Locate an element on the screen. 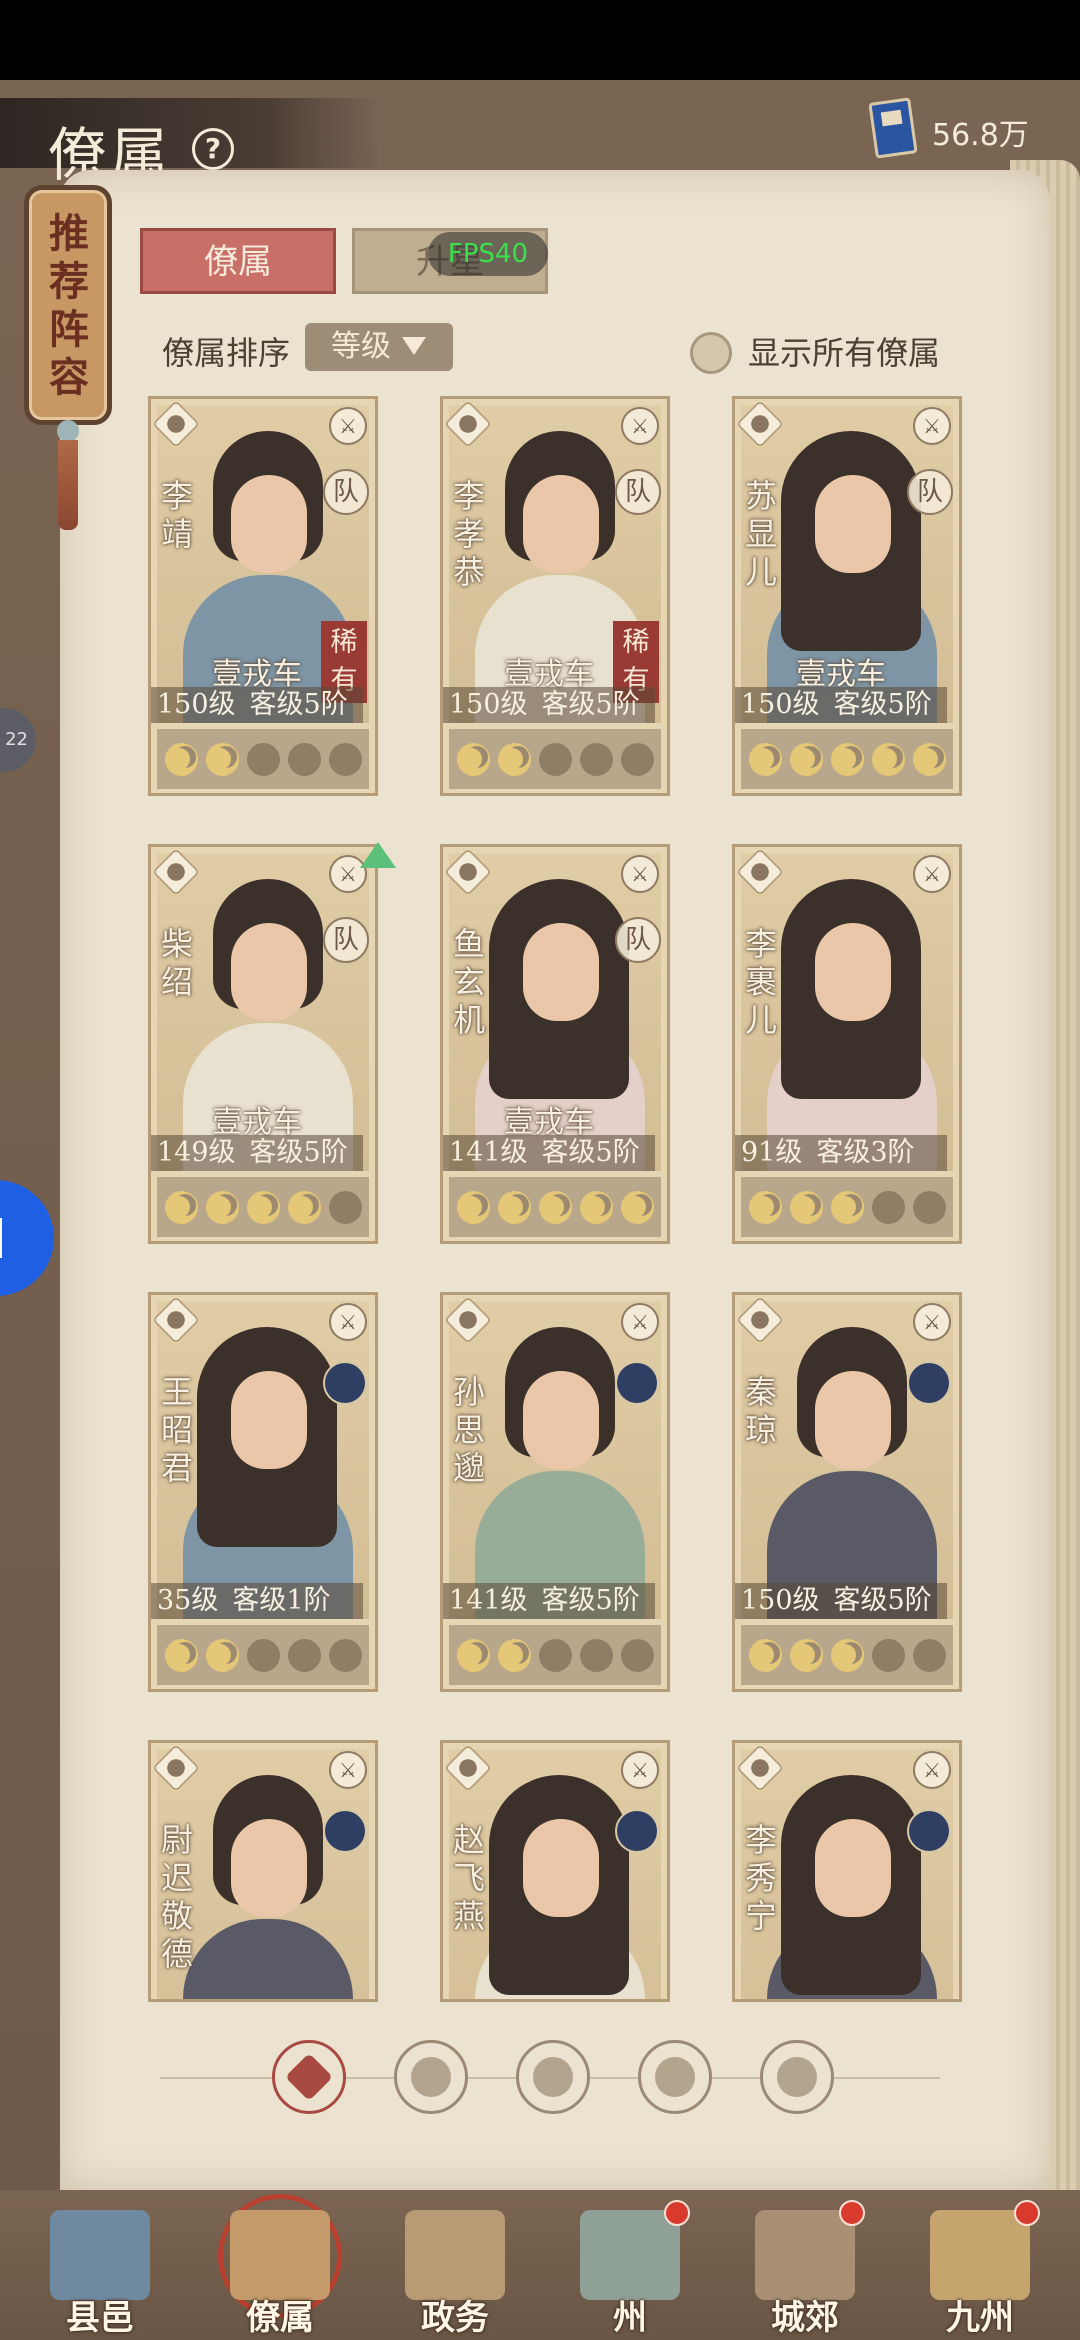 The width and height of the screenshot is (1080, 2340). star-row is located at coordinates (263, 1207).